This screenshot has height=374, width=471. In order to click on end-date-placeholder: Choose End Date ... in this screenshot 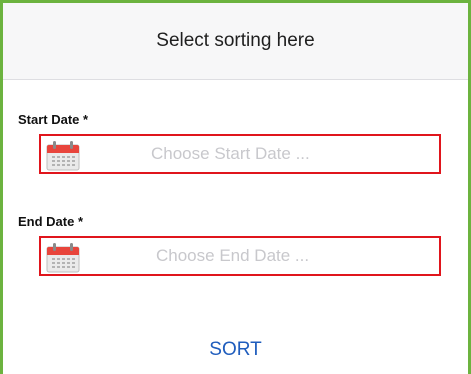, I will do `click(233, 255)`.